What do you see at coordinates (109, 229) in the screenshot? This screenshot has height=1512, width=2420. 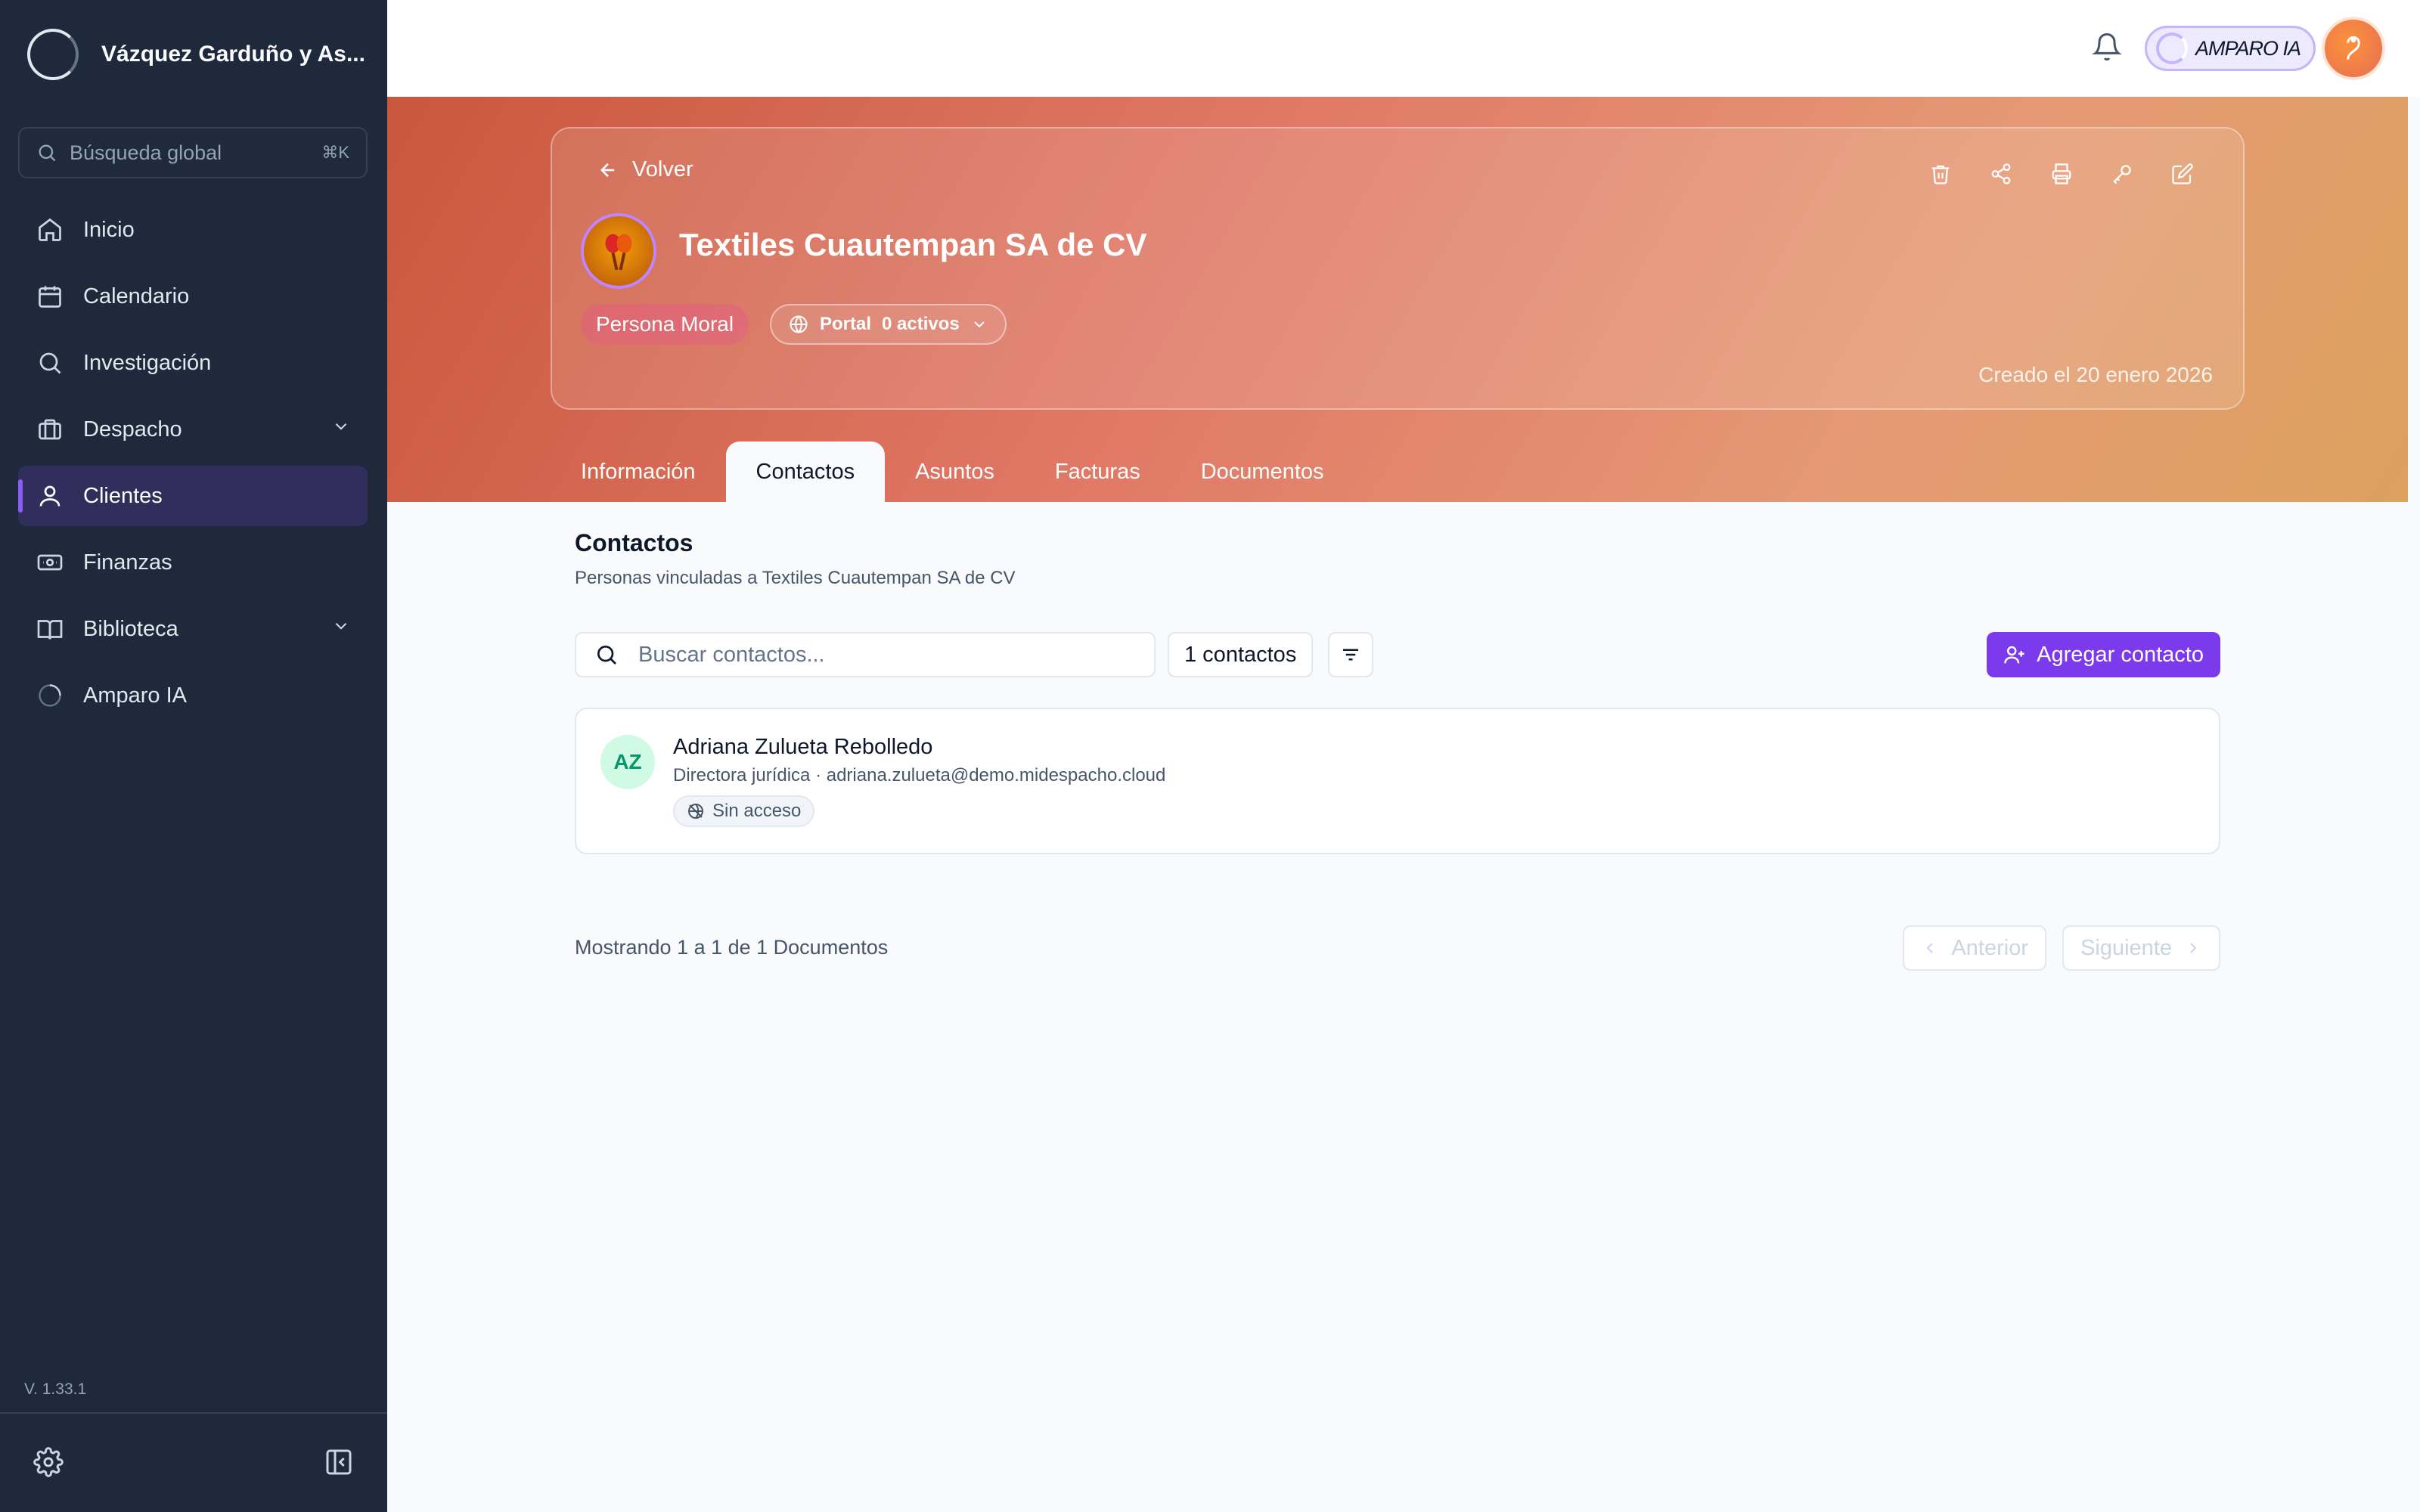 I see `sidebar-item-label: Inicio` at bounding box center [109, 229].